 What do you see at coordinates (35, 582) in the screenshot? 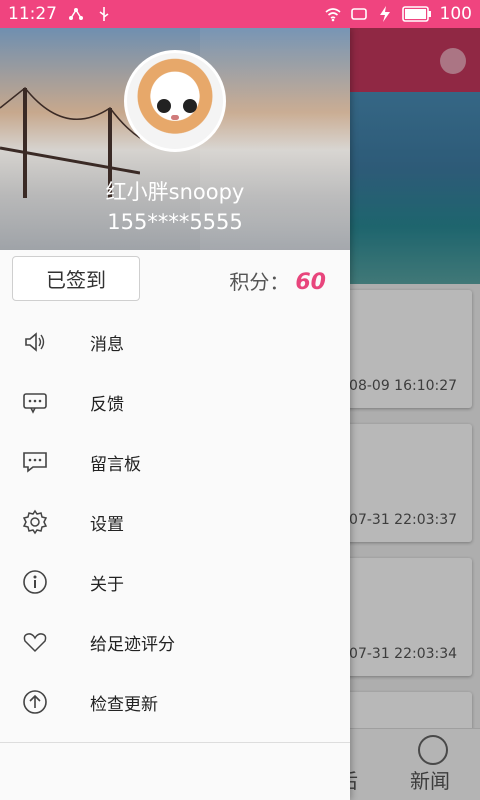
I see `info-icon` at bounding box center [35, 582].